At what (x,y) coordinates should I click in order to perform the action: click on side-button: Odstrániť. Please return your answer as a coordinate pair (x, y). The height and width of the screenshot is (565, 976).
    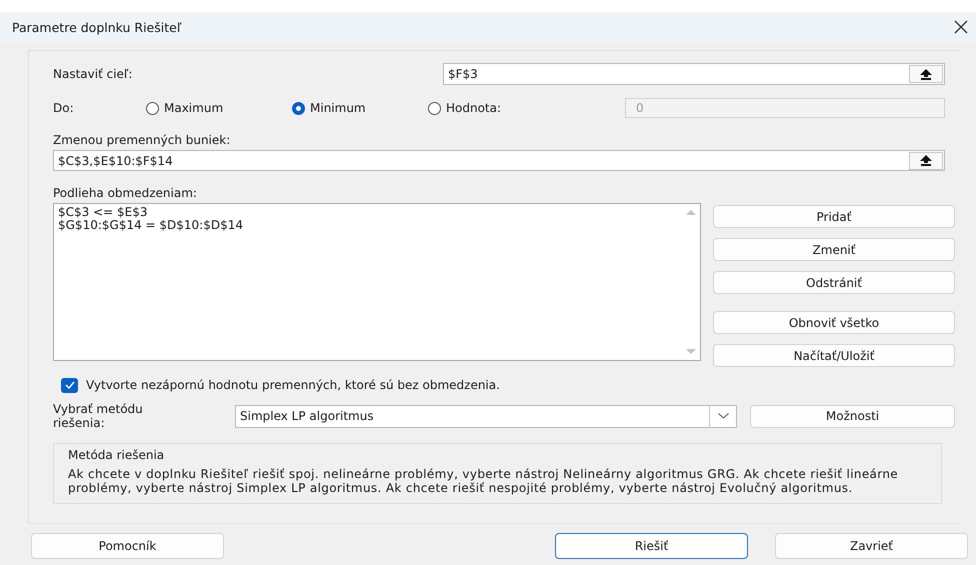
    Looking at the image, I should click on (834, 282).